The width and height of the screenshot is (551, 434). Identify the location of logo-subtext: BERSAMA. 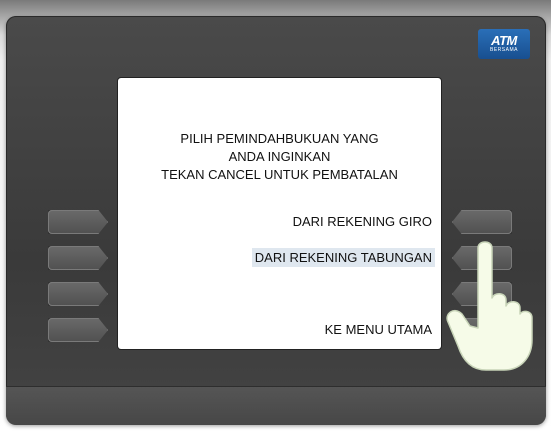
(504, 50).